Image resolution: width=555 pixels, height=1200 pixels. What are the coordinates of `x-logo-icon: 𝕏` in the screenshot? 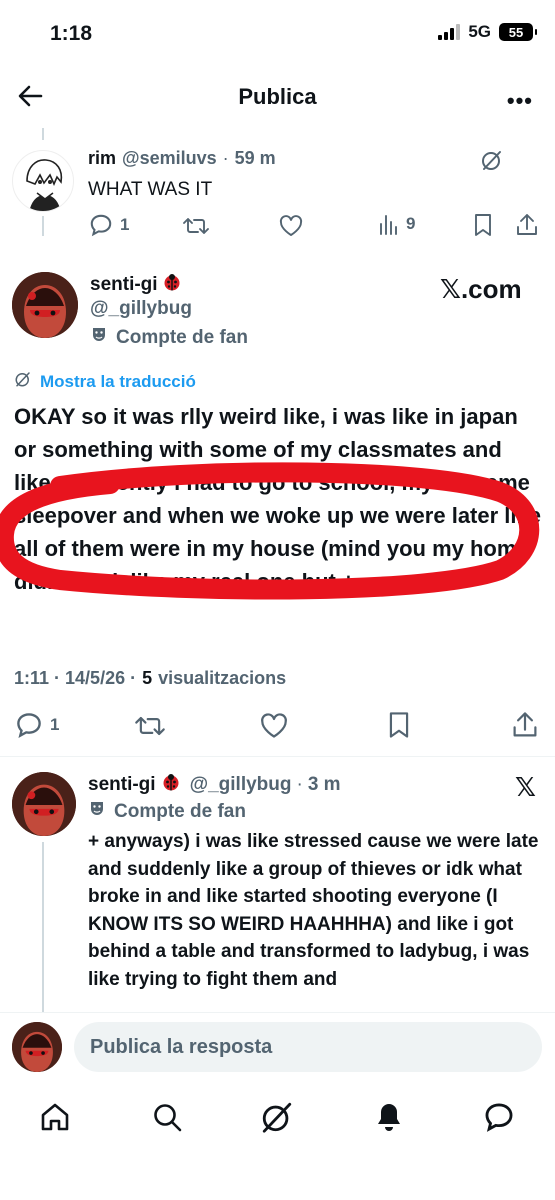 It's located at (525, 787).